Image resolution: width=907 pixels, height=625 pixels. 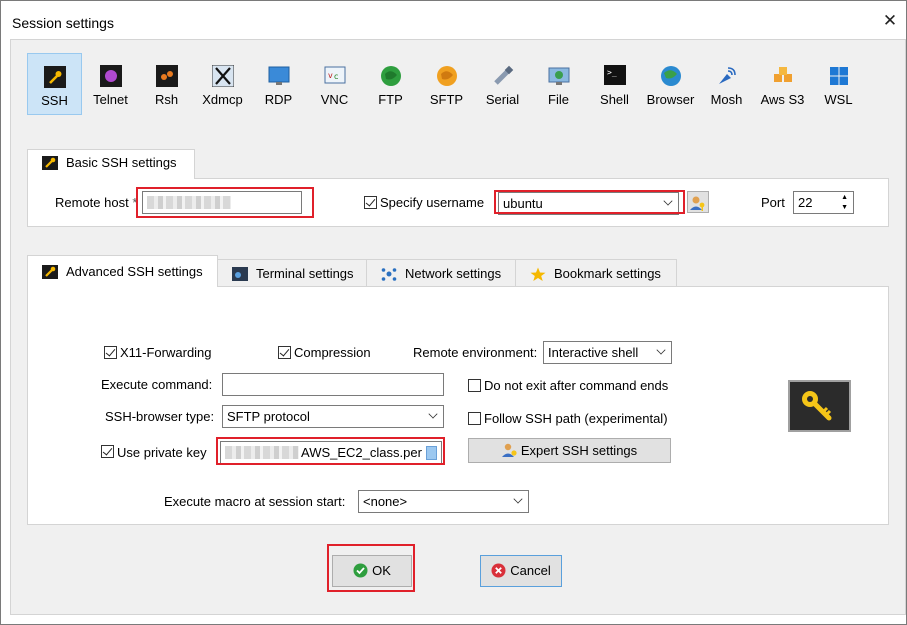 I want to click on session-type-rdp: RDP, so click(x=278, y=84).